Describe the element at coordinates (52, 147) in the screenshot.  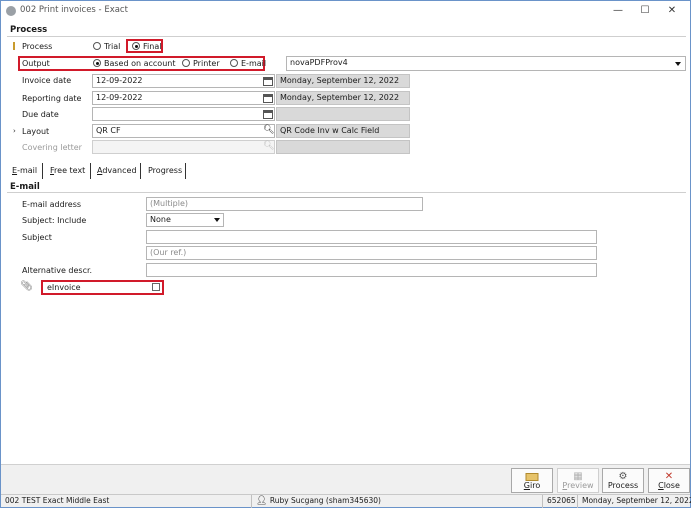
I see `covering-letter-label: Covering letter` at that location.